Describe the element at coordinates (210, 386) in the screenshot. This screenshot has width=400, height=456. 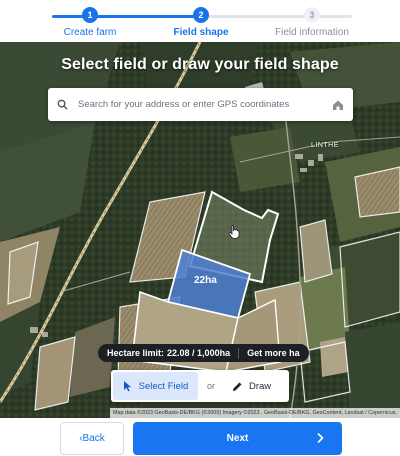
I see `or-separator: or` at that location.